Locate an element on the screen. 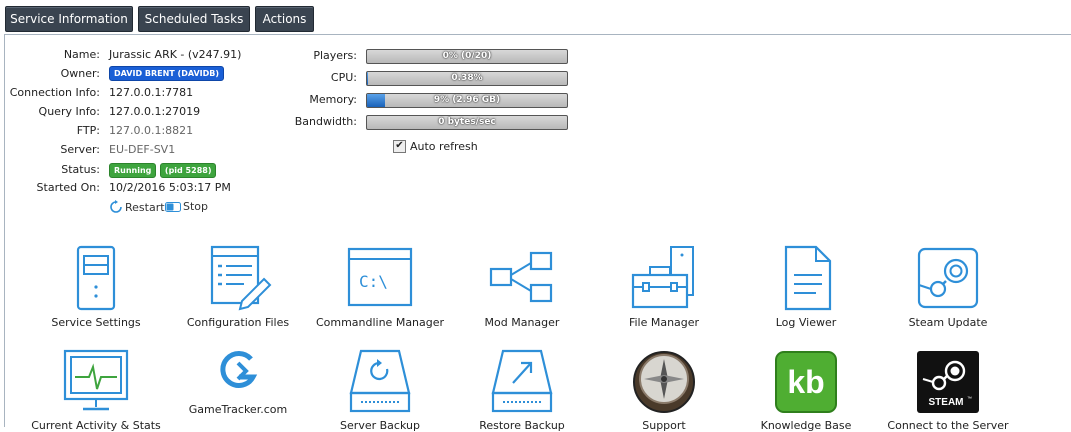 Image resolution: width=1071 pixels, height=432 pixels. kb-logo-icon: kb is located at coordinates (806, 382).